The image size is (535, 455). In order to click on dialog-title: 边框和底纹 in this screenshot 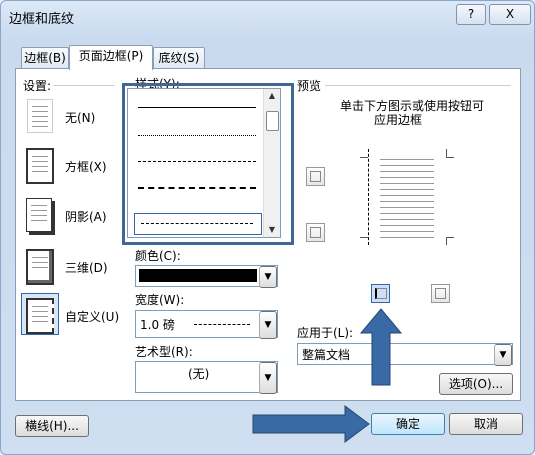, I will do `click(42, 19)`.